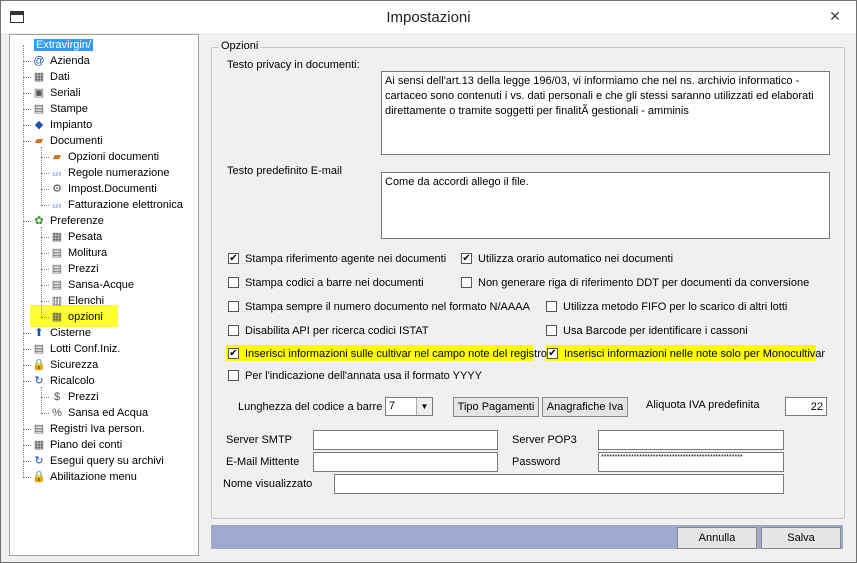 Image resolution: width=857 pixels, height=563 pixels. What do you see at coordinates (806, 406) in the screenshot?
I see `aliquota-field: 22` at bounding box center [806, 406].